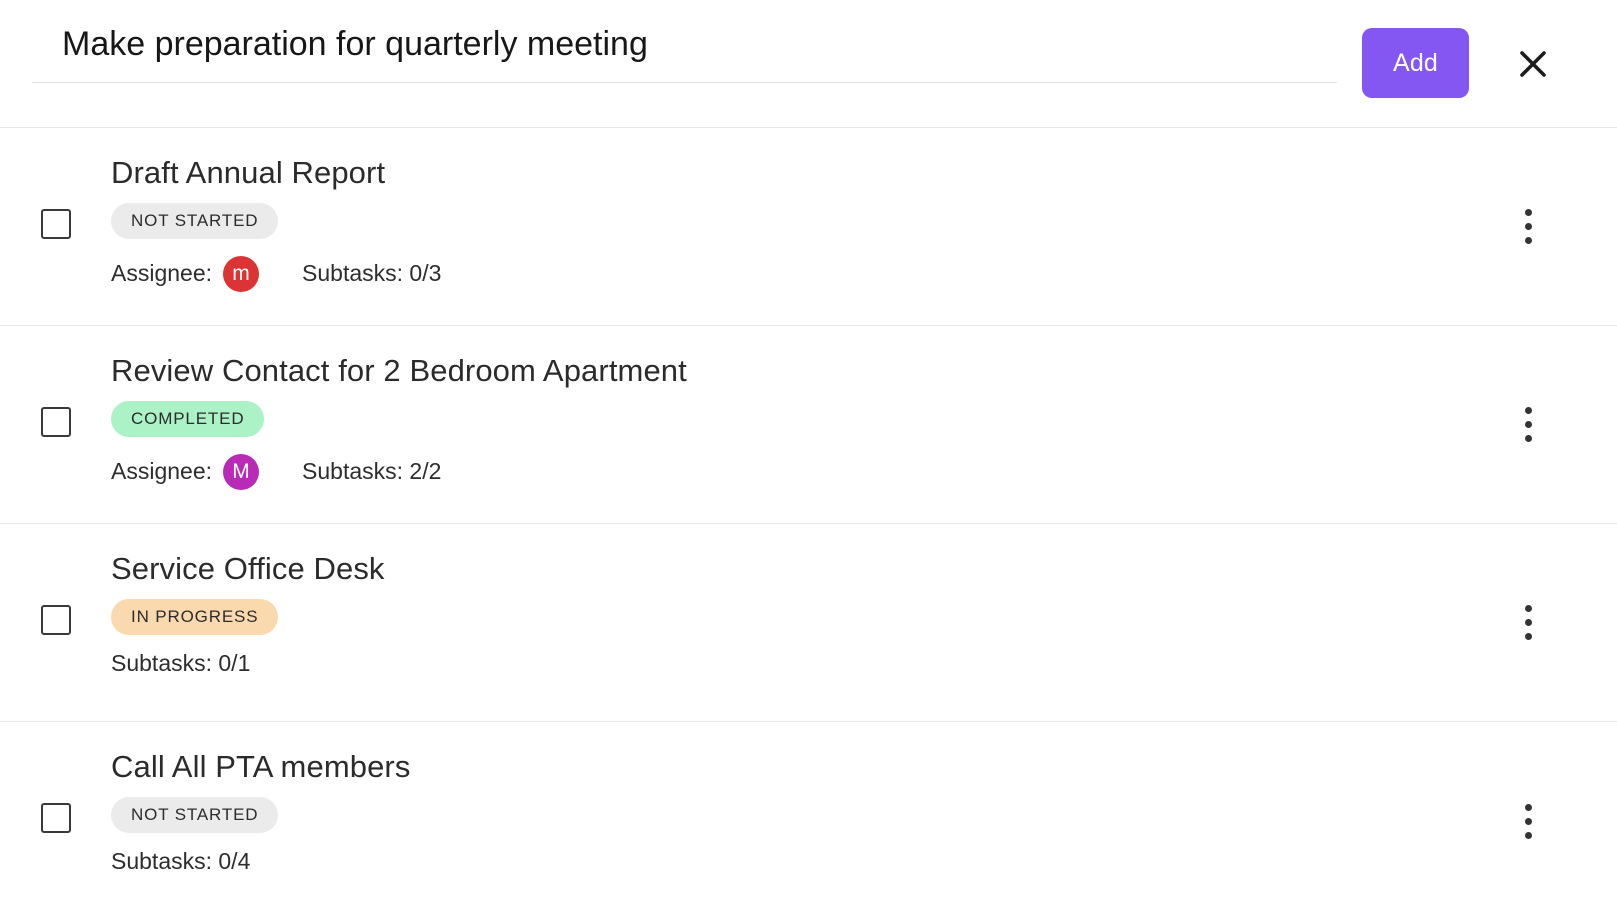  What do you see at coordinates (864, 471) in the screenshot?
I see `task-meta: Assignee: M Subtasks: 2/2` at bounding box center [864, 471].